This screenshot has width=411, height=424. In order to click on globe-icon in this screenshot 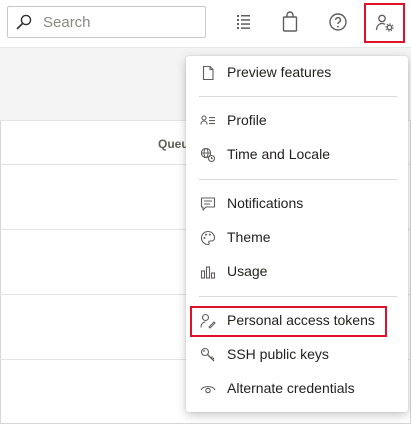, I will do `click(208, 155)`.